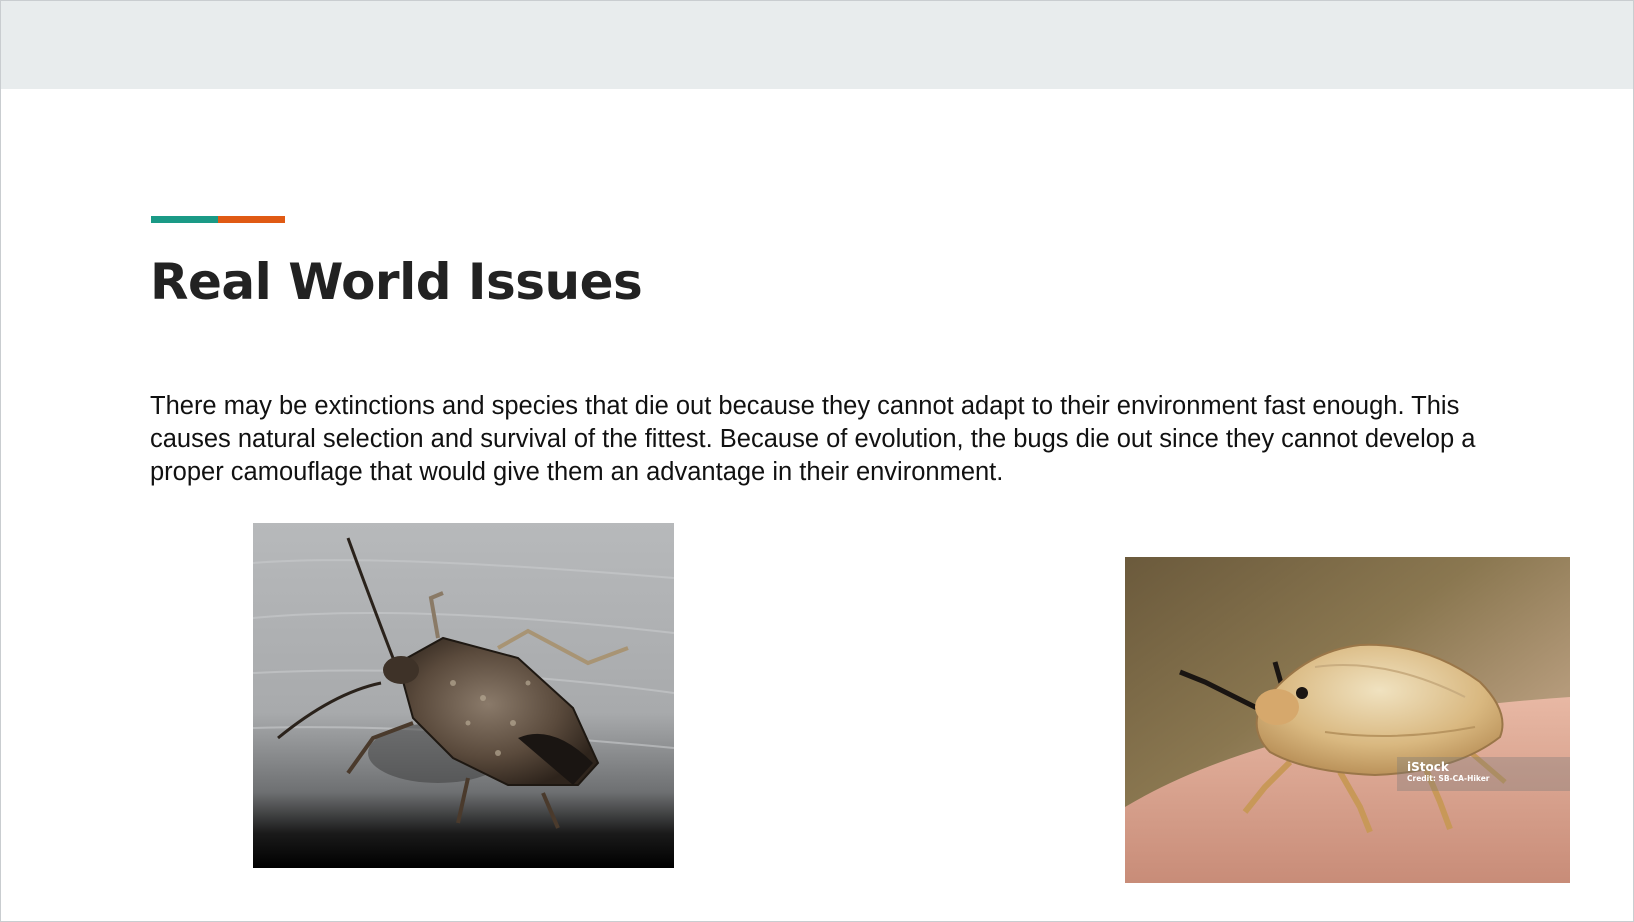  I want to click on shield-bug-photo: iStock Credit: SB-CA-Hiker, so click(1347, 720).